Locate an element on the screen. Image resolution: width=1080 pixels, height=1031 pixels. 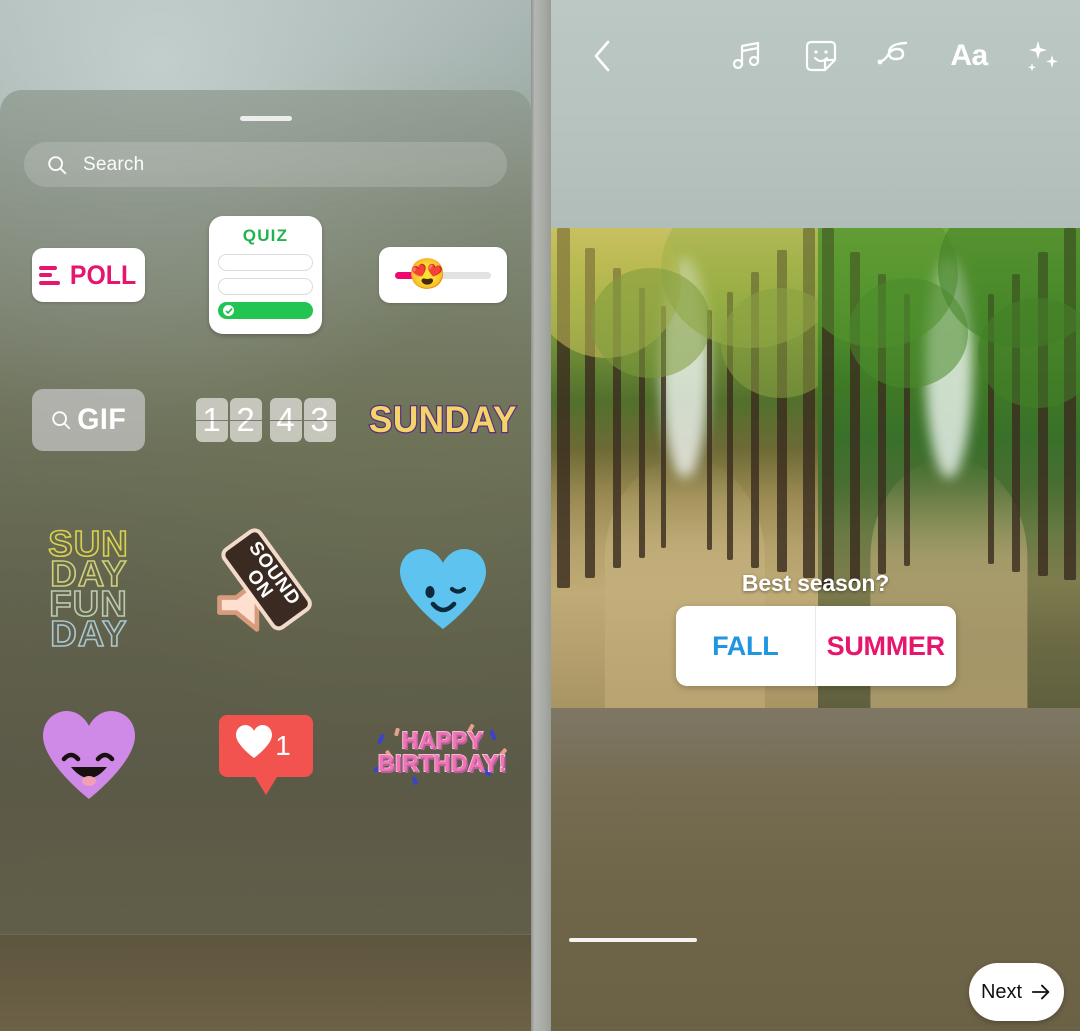
effects-button is located at coordinates (1043, 56).